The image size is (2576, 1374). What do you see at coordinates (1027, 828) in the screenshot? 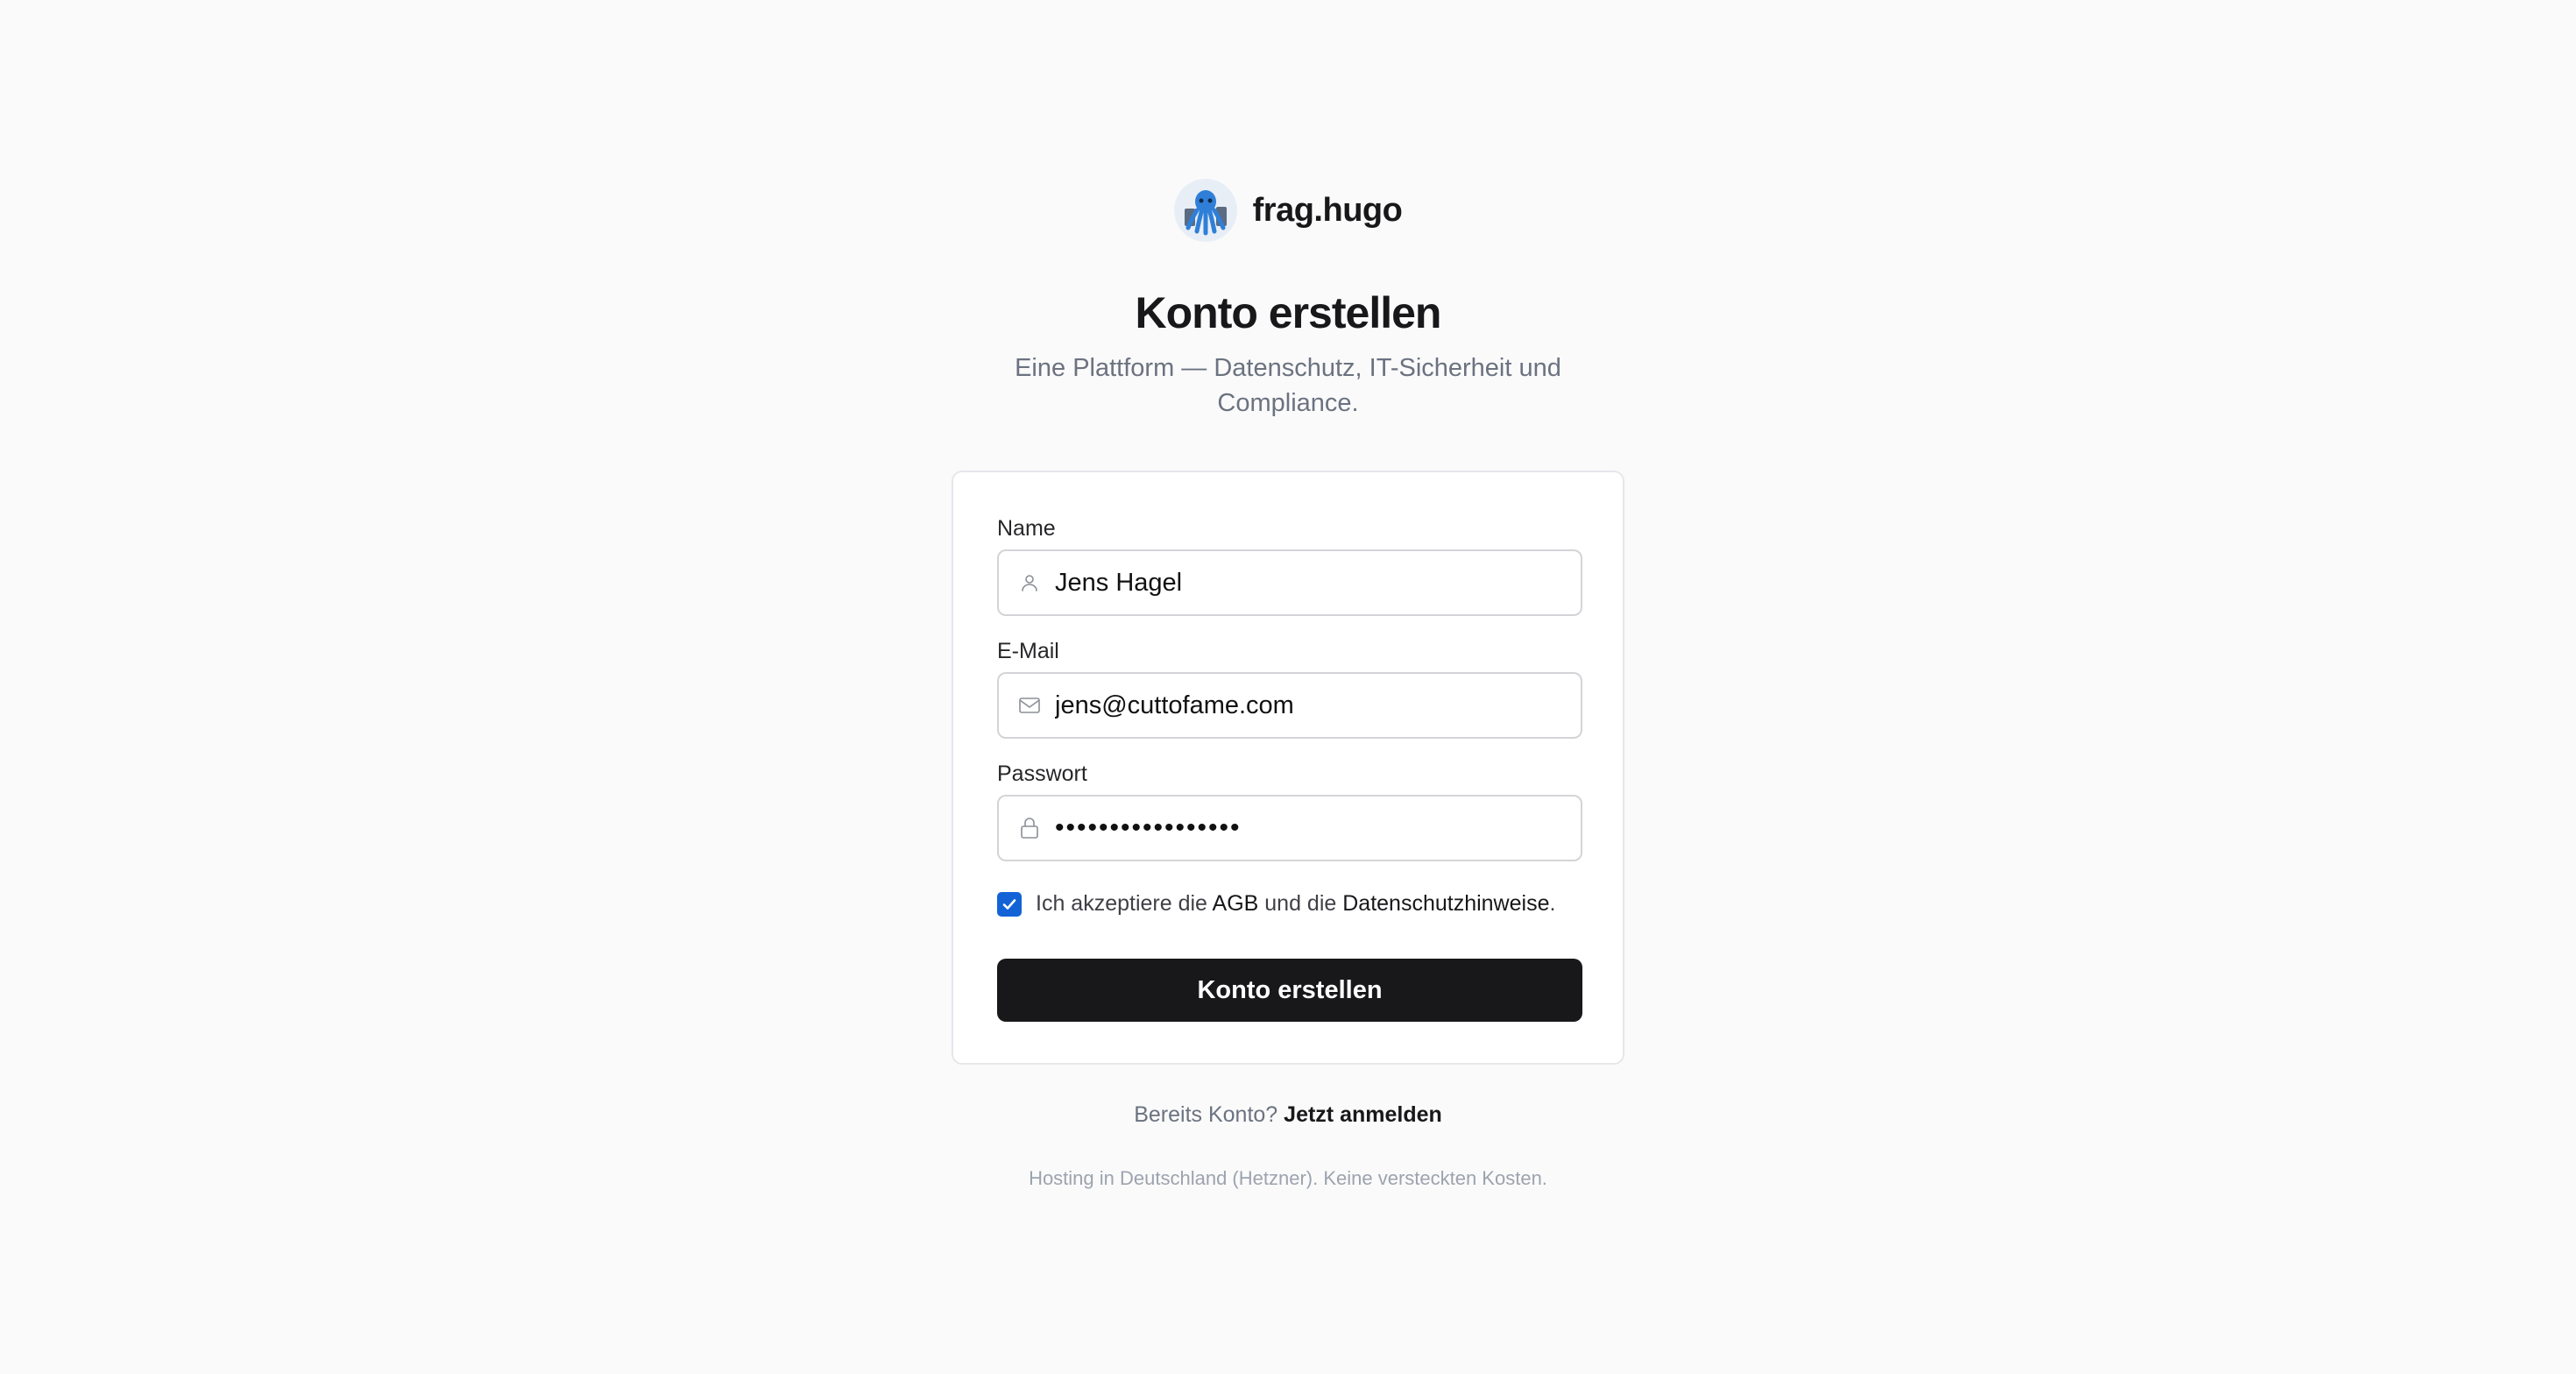
I see `lock-icon` at bounding box center [1027, 828].